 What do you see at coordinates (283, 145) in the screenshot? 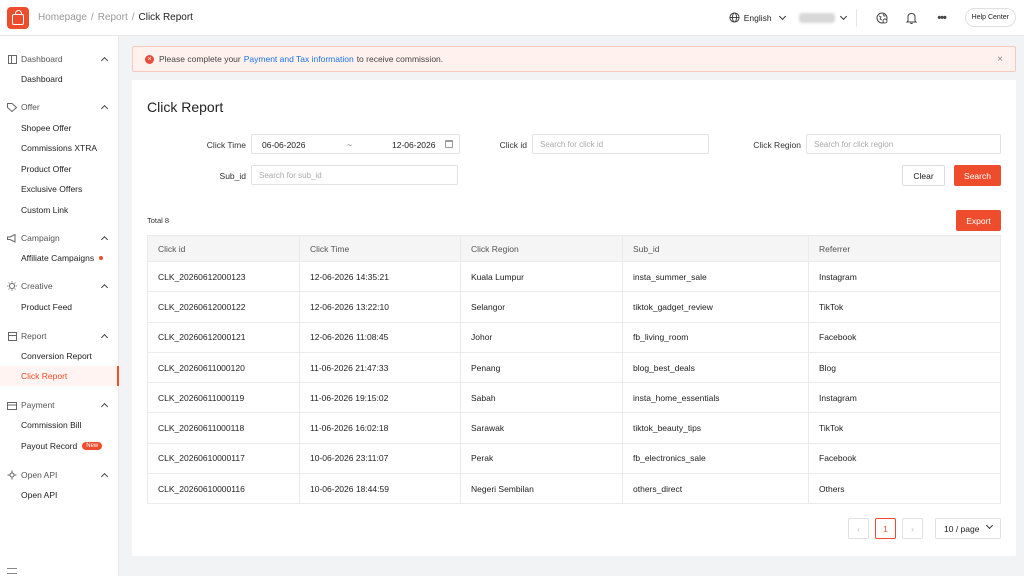
I see `date-start: 06-06-2026` at bounding box center [283, 145].